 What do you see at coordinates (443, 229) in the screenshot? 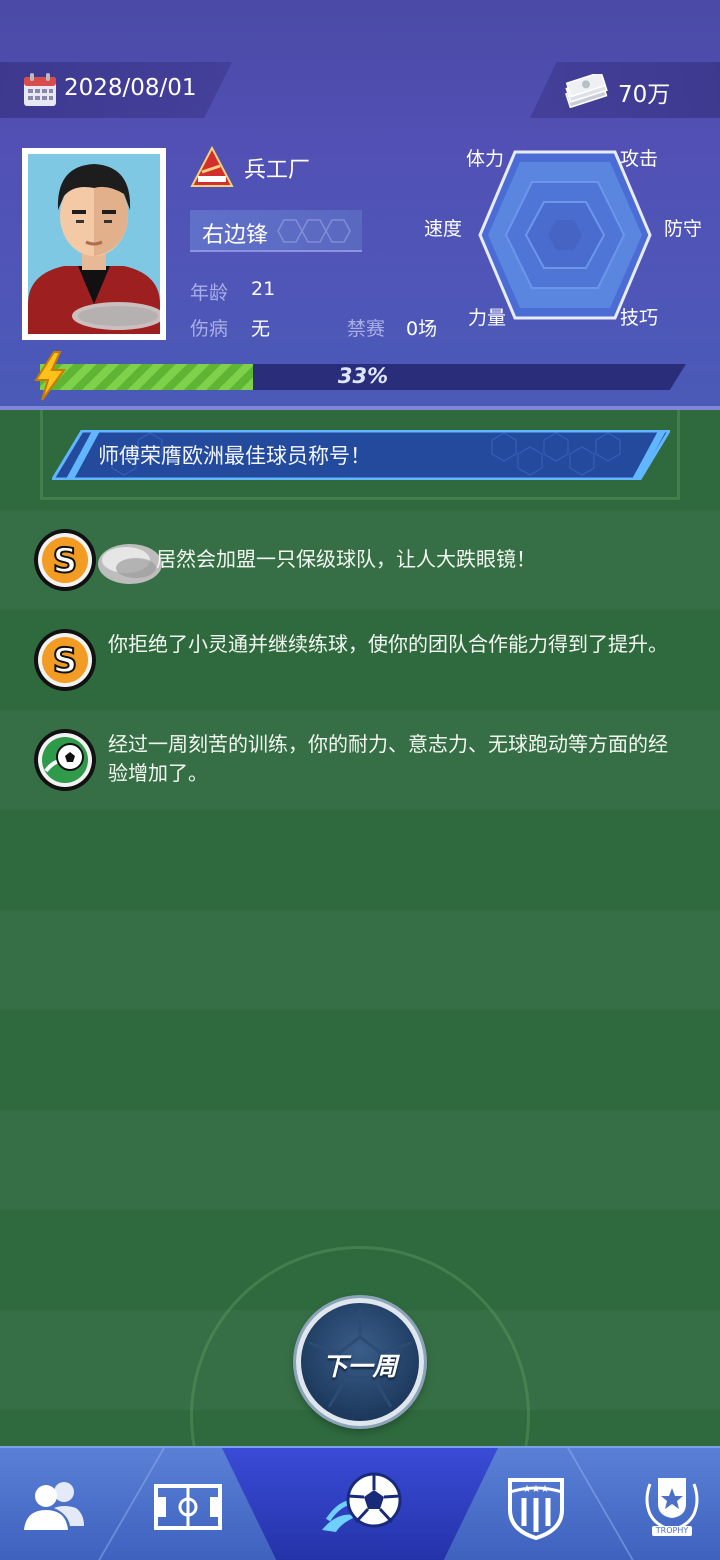
I see `stat-speed: 速度` at bounding box center [443, 229].